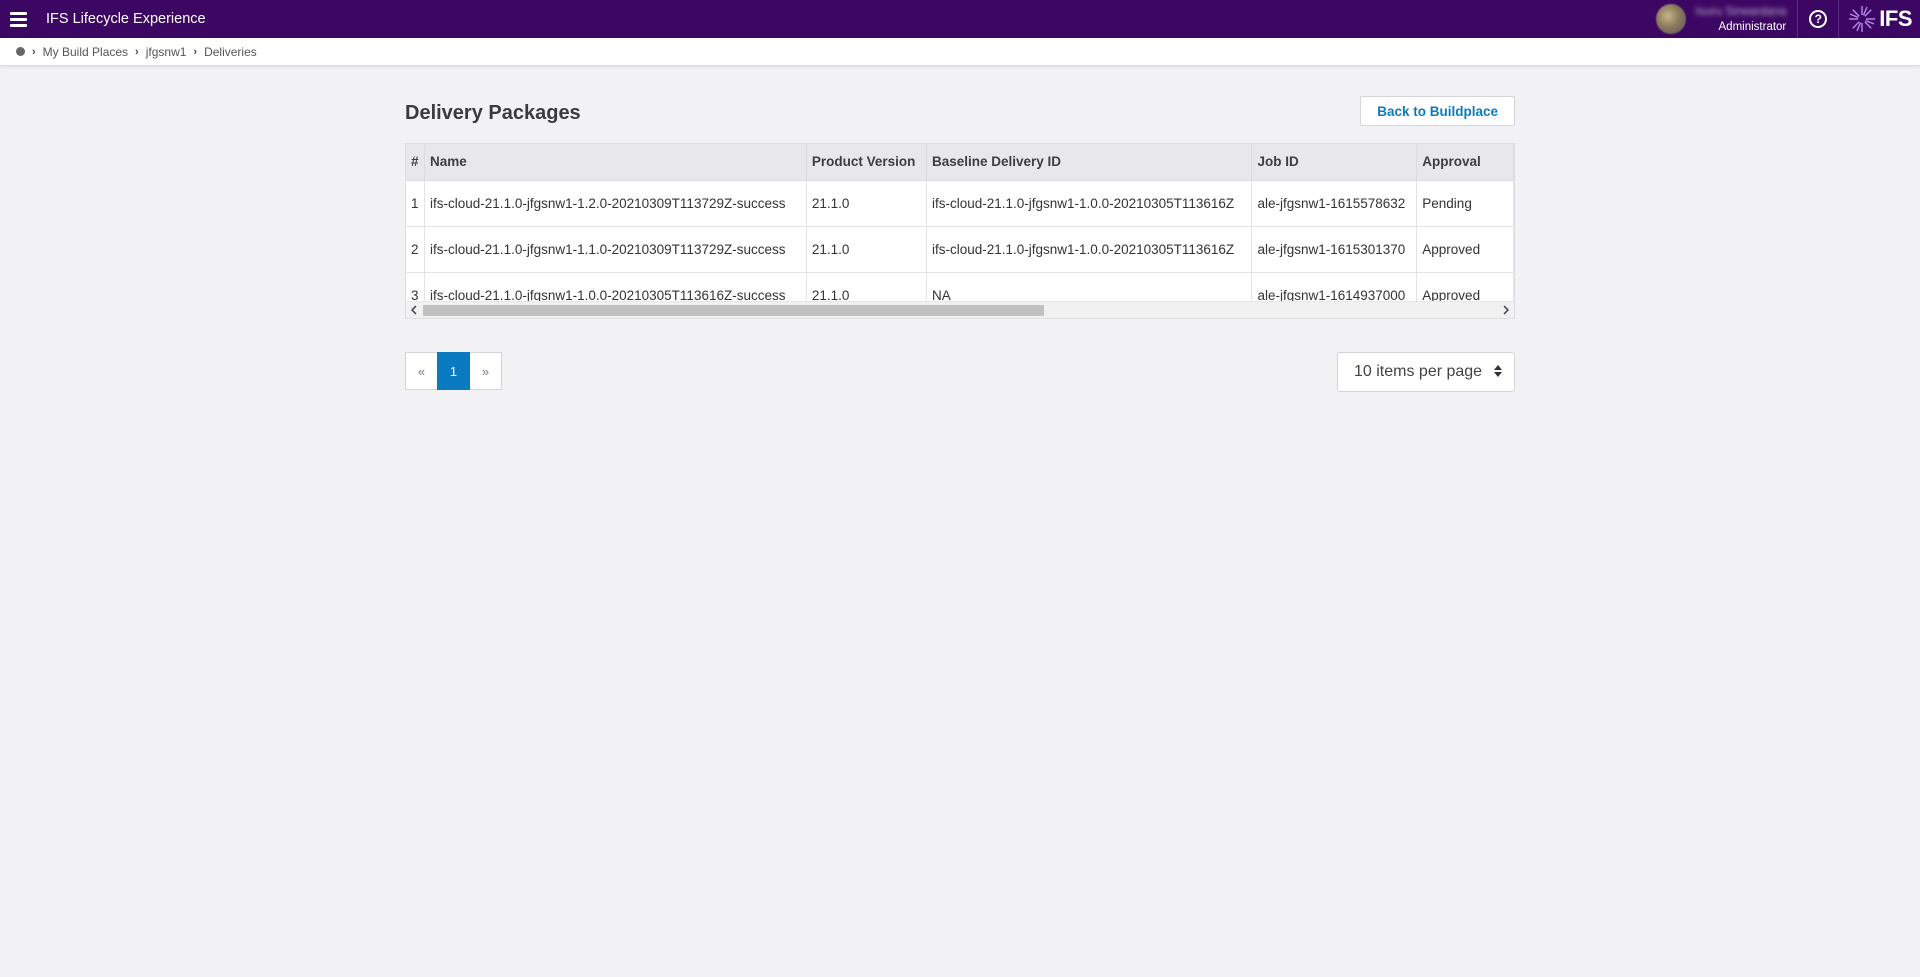 This screenshot has width=1920, height=977. I want to click on pagination-next-button: », so click(485, 371).